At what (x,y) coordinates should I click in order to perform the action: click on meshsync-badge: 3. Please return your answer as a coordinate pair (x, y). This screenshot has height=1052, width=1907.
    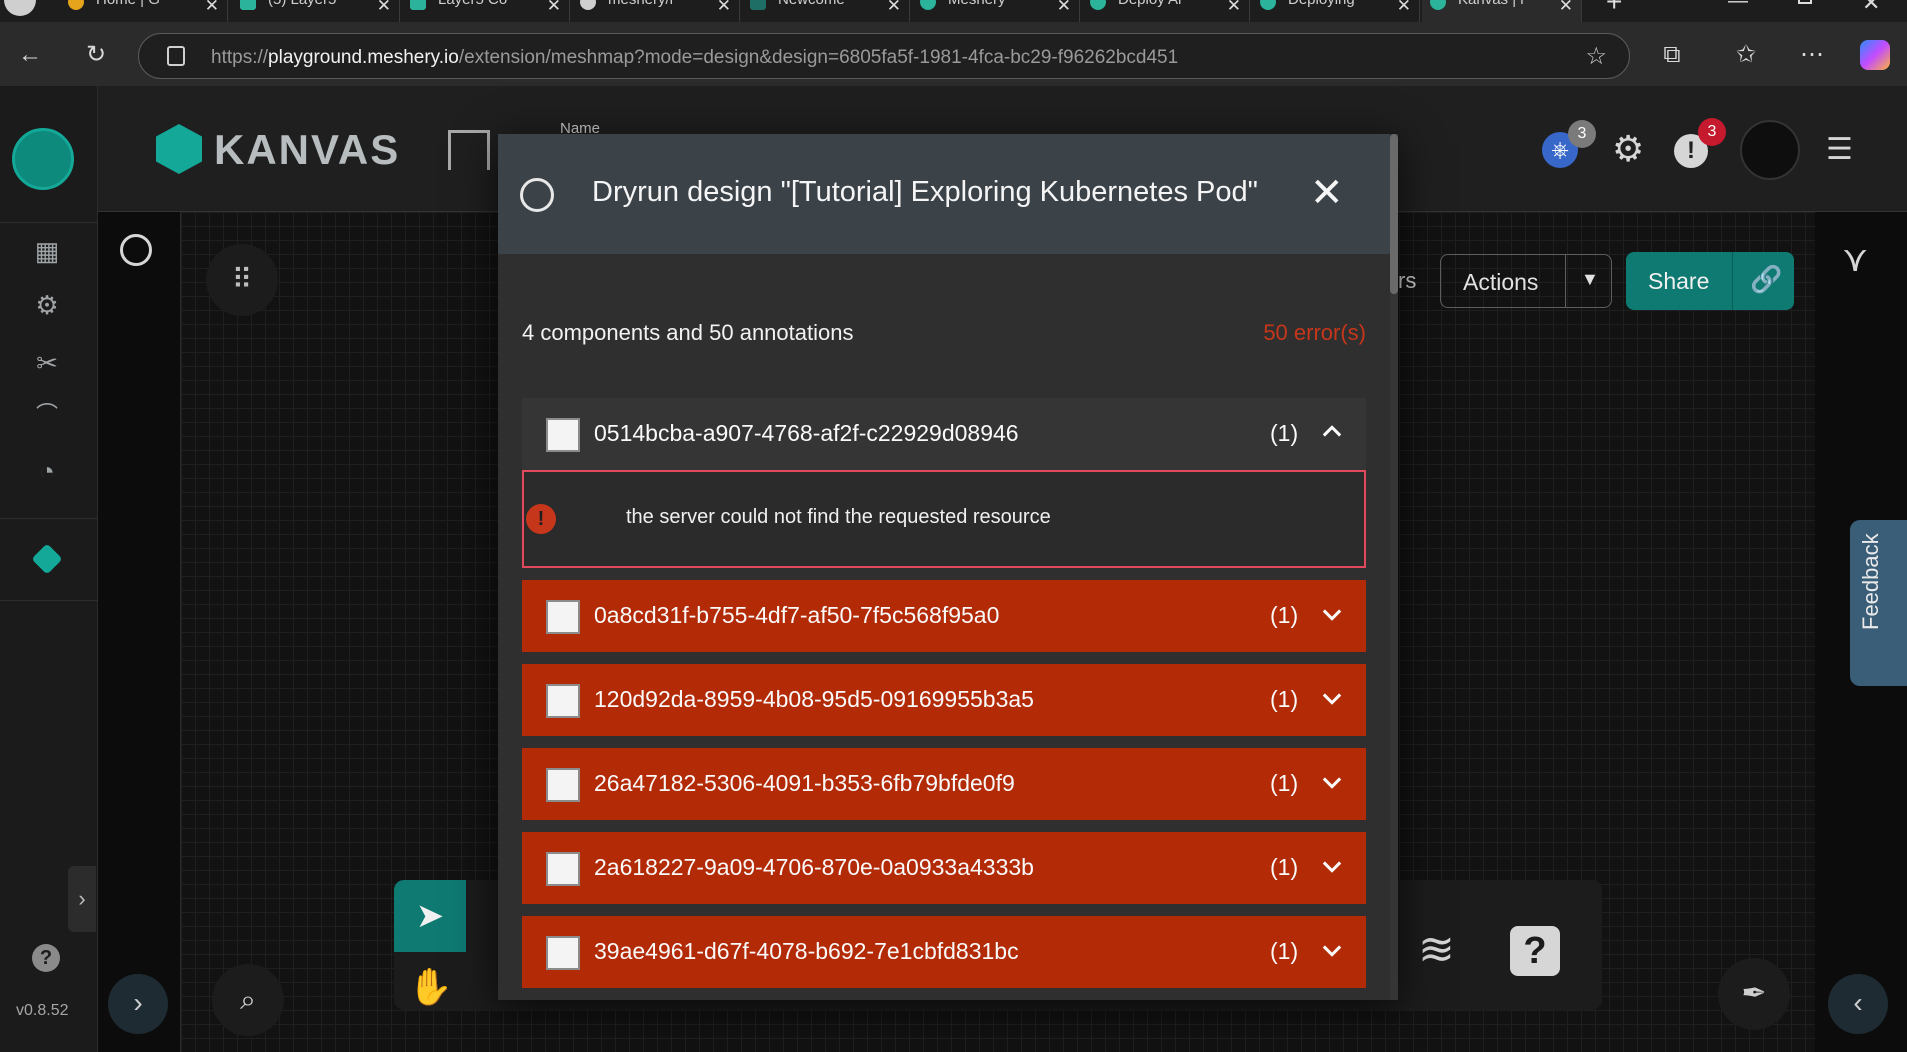
    Looking at the image, I should click on (1582, 134).